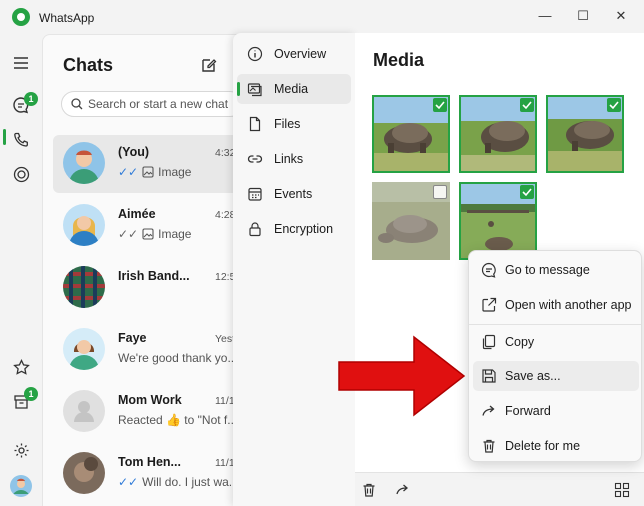 The width and height of the screenshot is (644, 506). What do you see at coordinates (568, 305) in the screenshot?
I see `menu-label: Open with another app` at bounding box center [568, 305].